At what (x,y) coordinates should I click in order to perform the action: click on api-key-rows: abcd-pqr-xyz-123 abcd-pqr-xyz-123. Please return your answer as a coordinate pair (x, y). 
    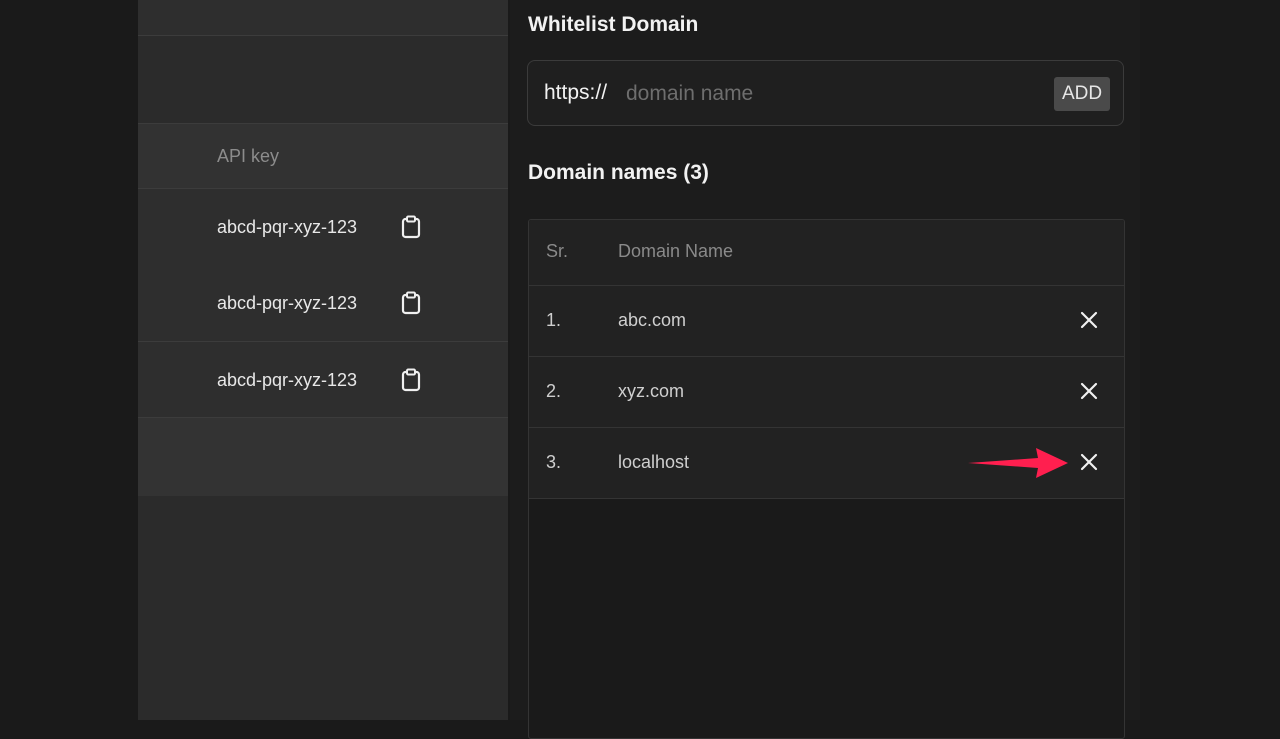
    Looking at the image, I should click on (323, 265).